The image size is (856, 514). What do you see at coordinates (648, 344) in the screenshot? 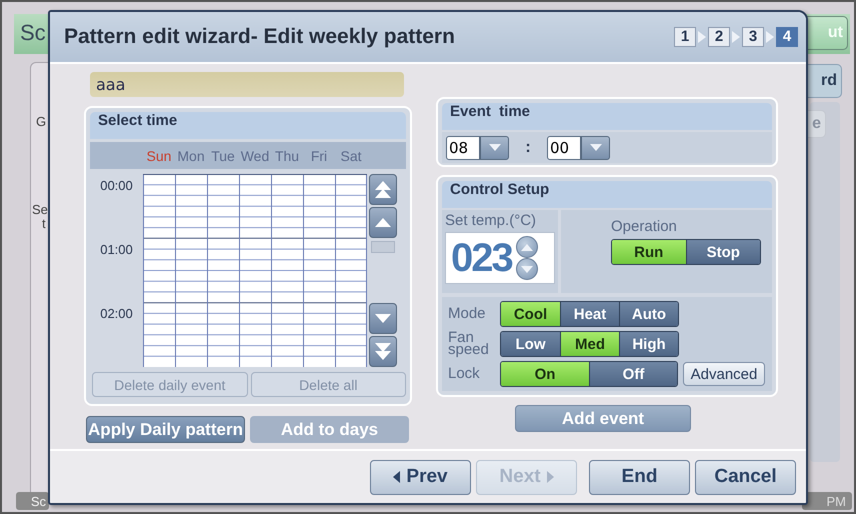
I see `setting-option: High` at bounding box center [648, 344].